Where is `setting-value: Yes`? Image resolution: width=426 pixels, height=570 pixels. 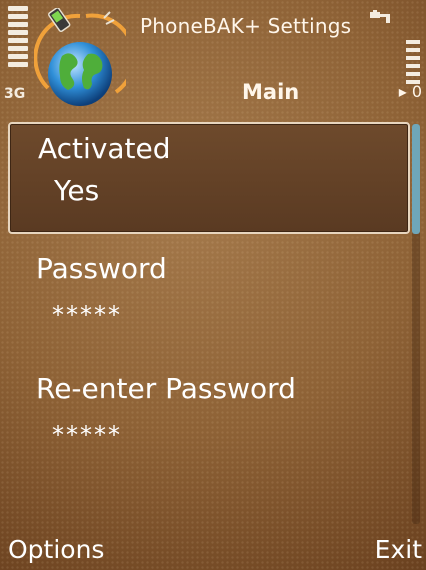
setting-value: Yes is located at coordinates (77, 190).